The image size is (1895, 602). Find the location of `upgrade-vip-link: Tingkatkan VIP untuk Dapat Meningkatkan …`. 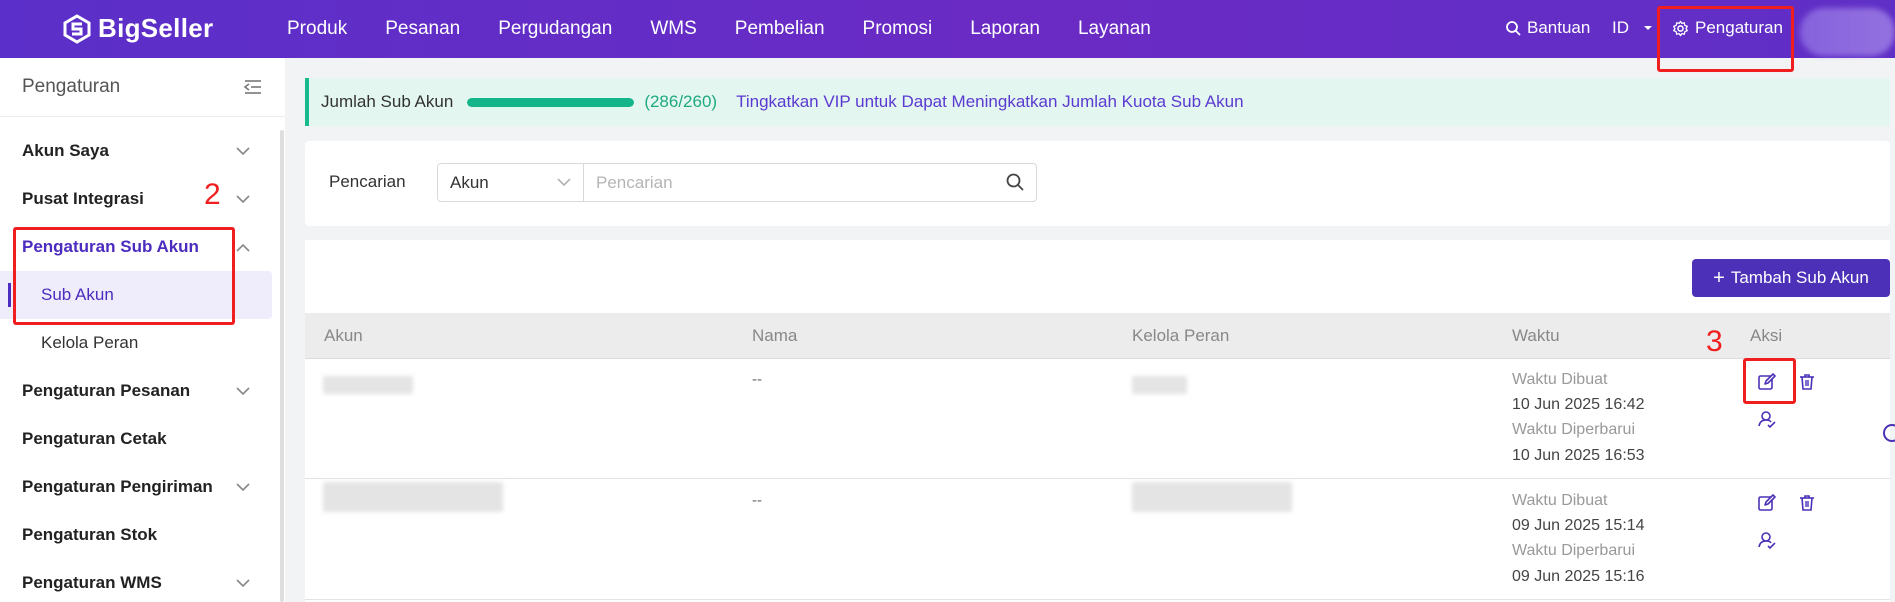

upgrade-vip-link: Tingkatkan VIP untuk Dapat Meningkatkan … is located at coordinates (990, 102).